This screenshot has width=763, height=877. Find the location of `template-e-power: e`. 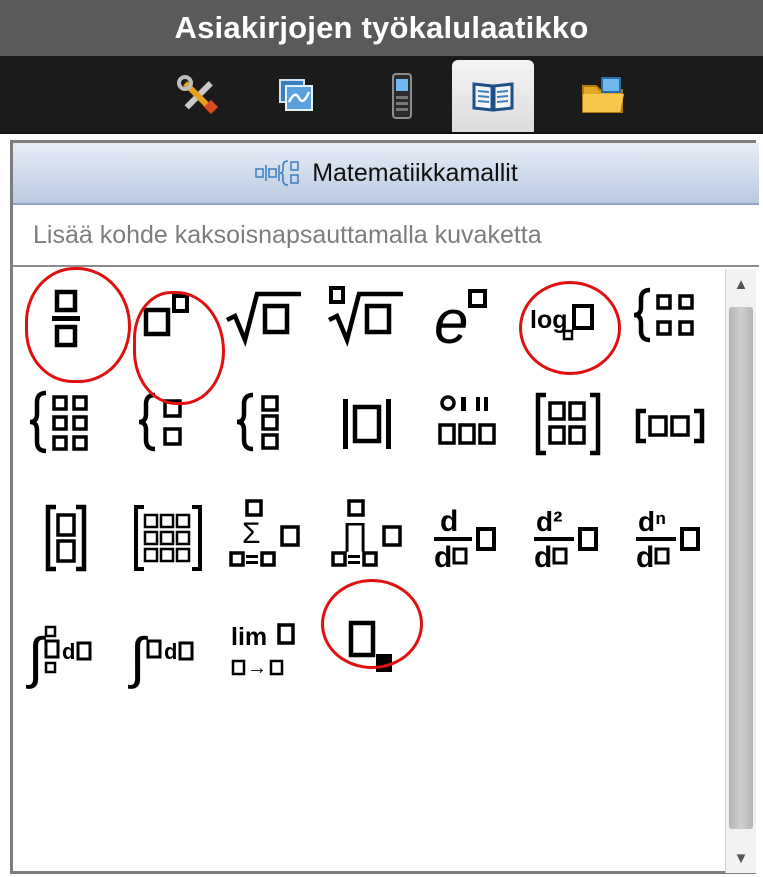

template-e-power: e is located at coordinates (468, 317).